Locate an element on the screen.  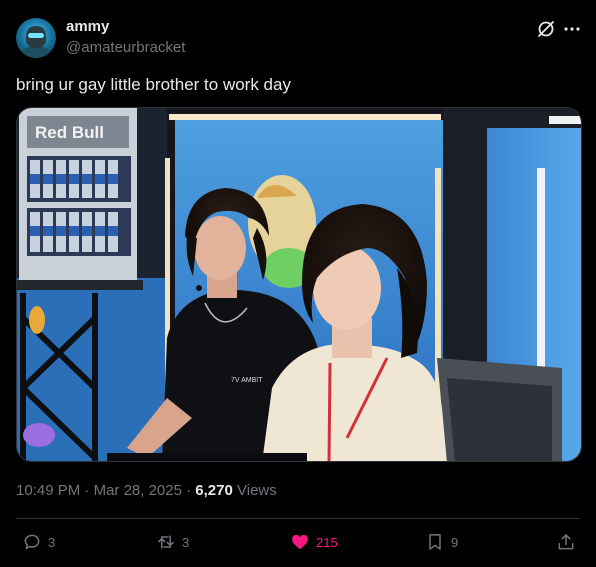
reply-button: 3 is located at coordinates (38, 542).